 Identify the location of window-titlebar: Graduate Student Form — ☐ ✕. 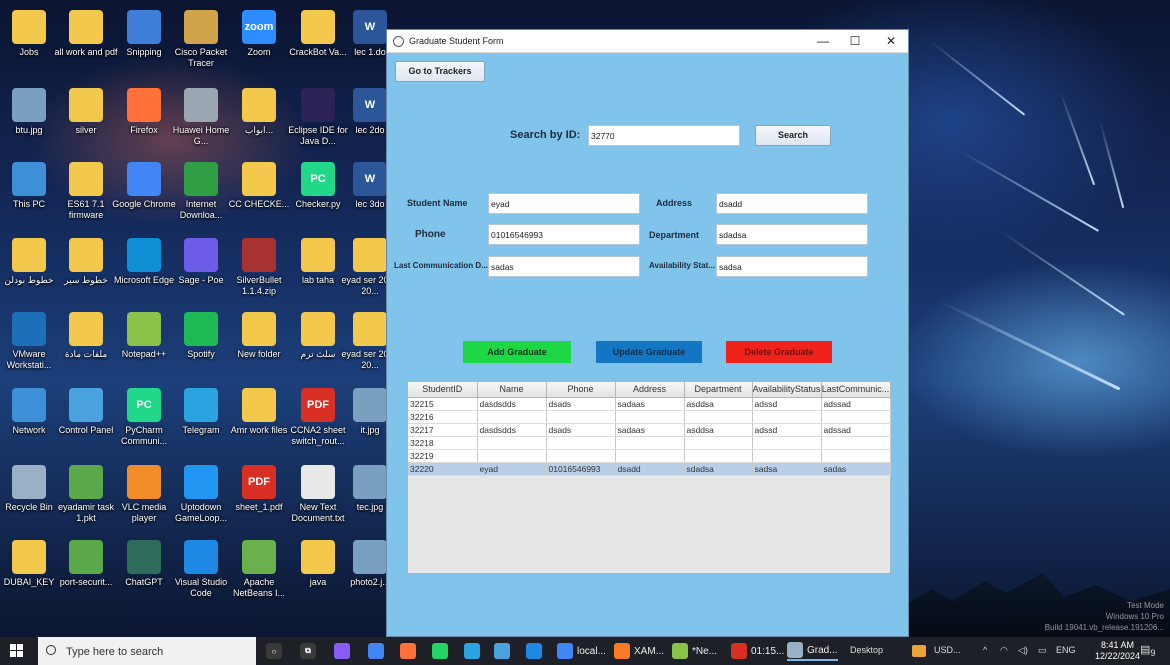
(647, 41).